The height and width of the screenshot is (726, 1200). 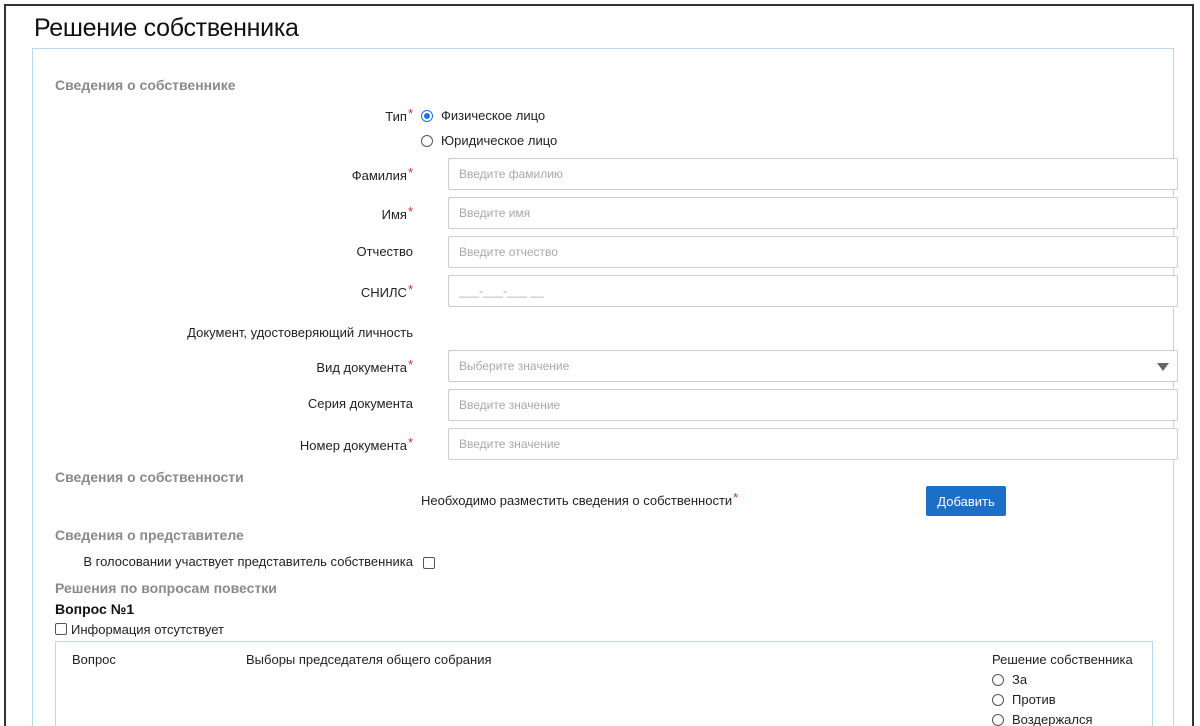 What do you see at coordinates (427, 115) in the screenshot?
I see `radio-individual` at bounding box center [427, 115].